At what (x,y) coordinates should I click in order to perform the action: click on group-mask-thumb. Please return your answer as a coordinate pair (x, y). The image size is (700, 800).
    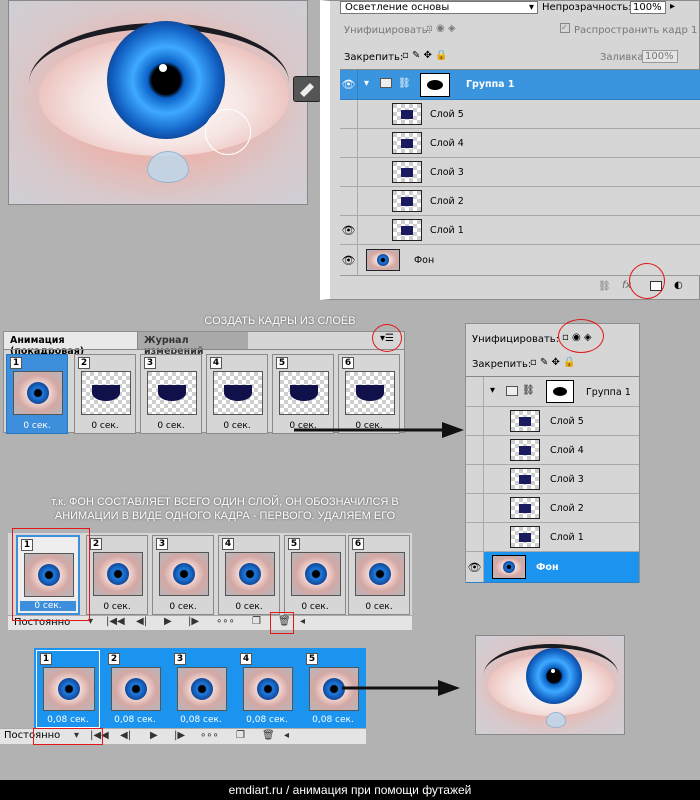
    Looking at the image, I should click on (560, 391).